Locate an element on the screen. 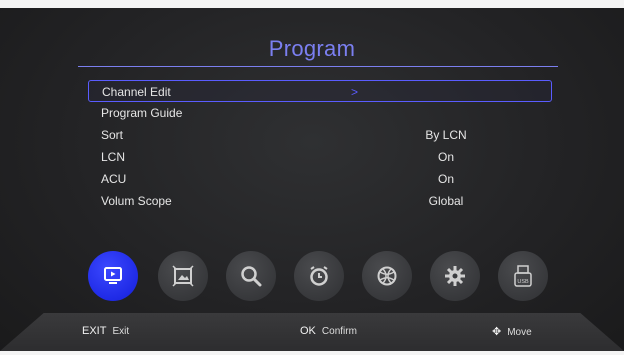 Image resolution: width=624 pixels, height=355 pixels. bottom-border is located at coordinates (312, 353).